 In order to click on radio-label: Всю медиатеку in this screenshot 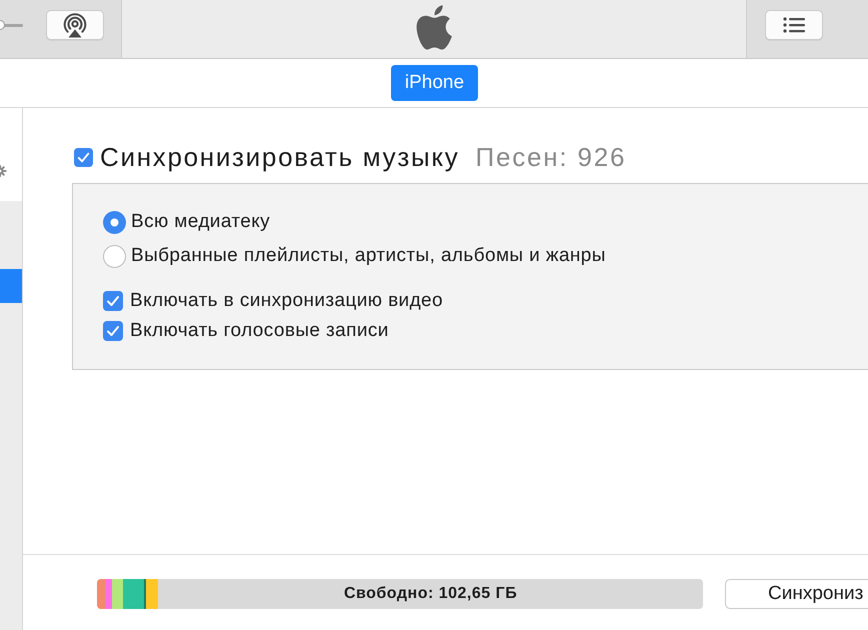, I will do `click(200, 222)`.